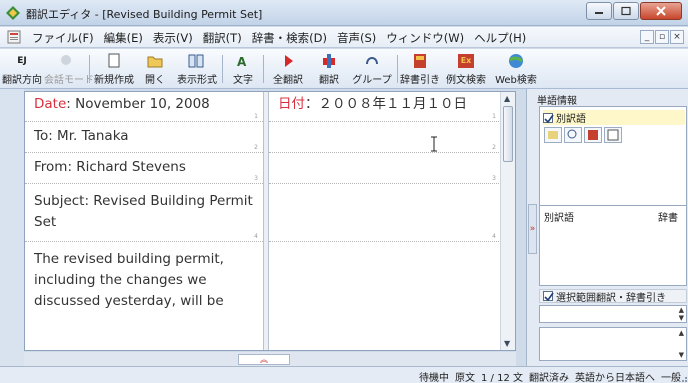 The width and height of the screenshot is (688, 383). I want to click on source-text: From: Richard Stevens, so click(110, 167).